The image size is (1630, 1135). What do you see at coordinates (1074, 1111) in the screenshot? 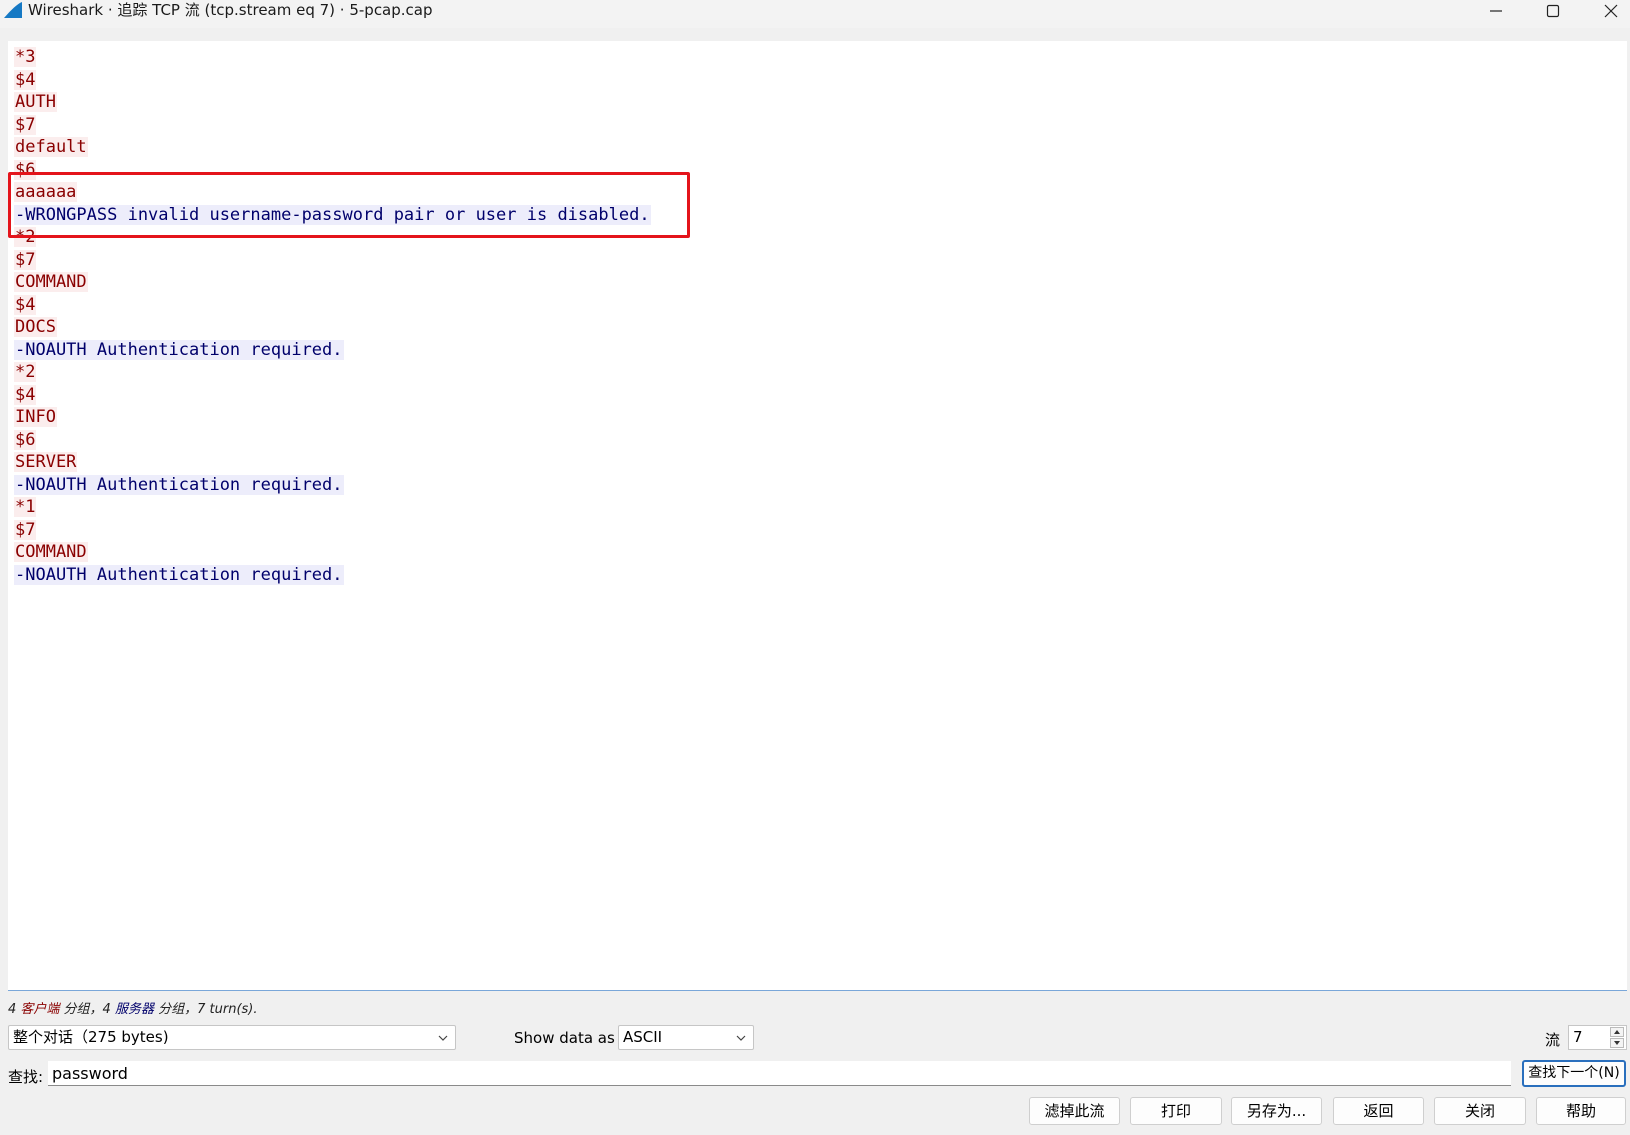
I see `filter-out-stream-button: 滤掉此流` at bounding box center [1074, 1111].